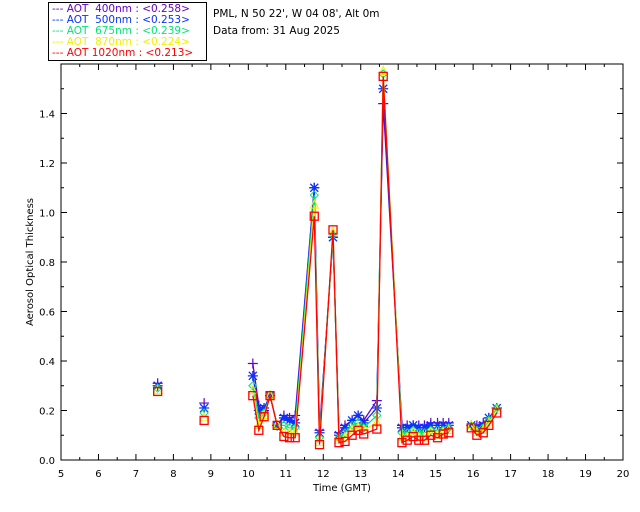  I want to click on x-tick-label: 5, so click(61, 474).